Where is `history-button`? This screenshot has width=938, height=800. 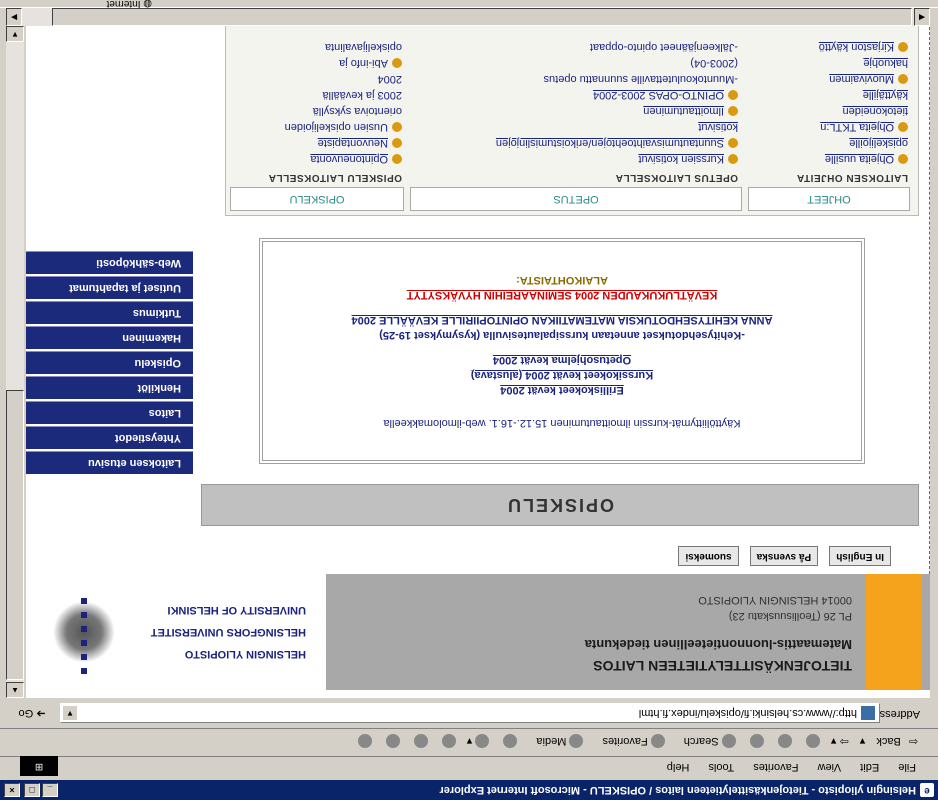 history-button is located at coordinates (509, 741).